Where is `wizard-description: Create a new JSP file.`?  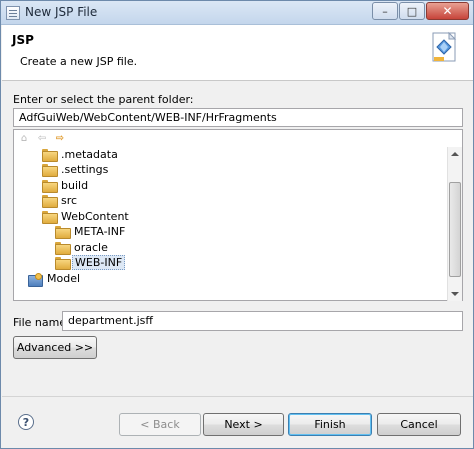
wizard-description: Create a new JSP file. is located at coordinates (79, 61).